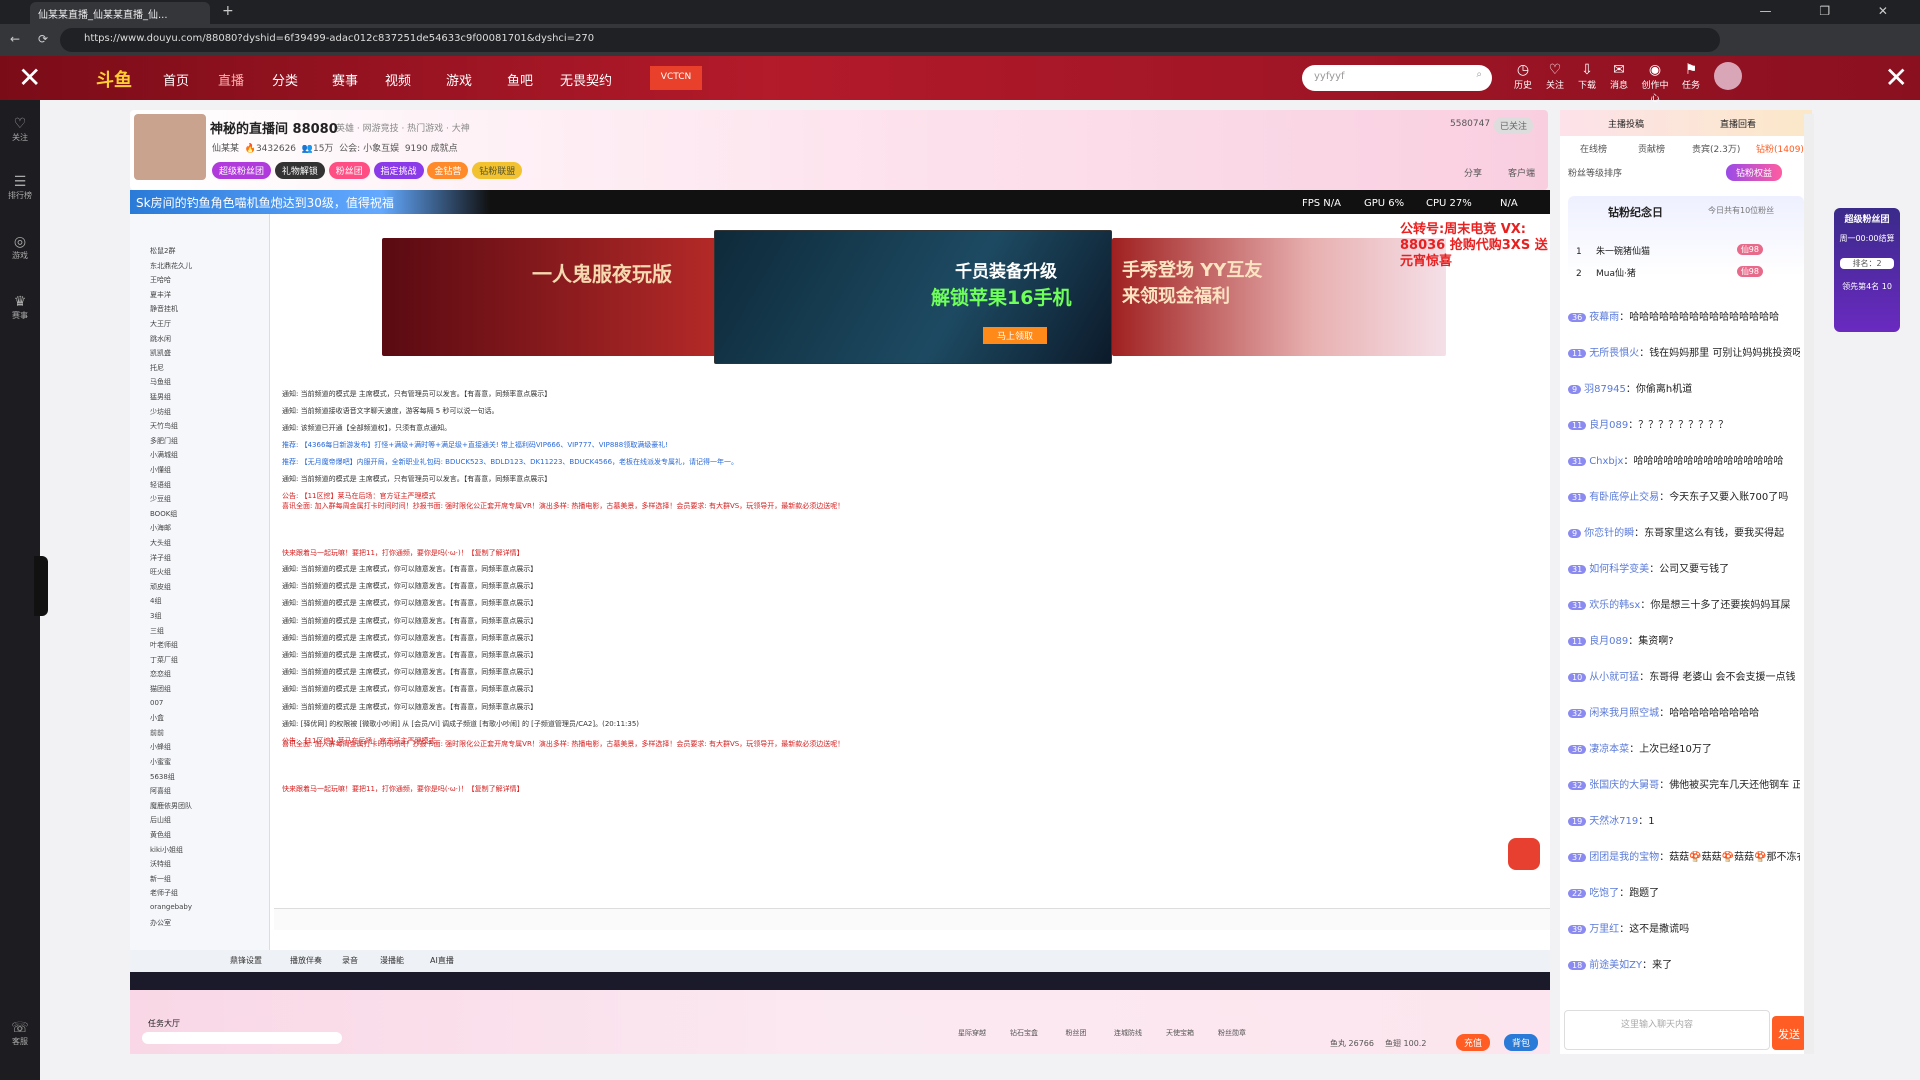  What do you see at coordinates (246, 960) in the screenshot?
I see `toolbar-voice-settings: 鼎锋设置` at bounding box center [246, 960].